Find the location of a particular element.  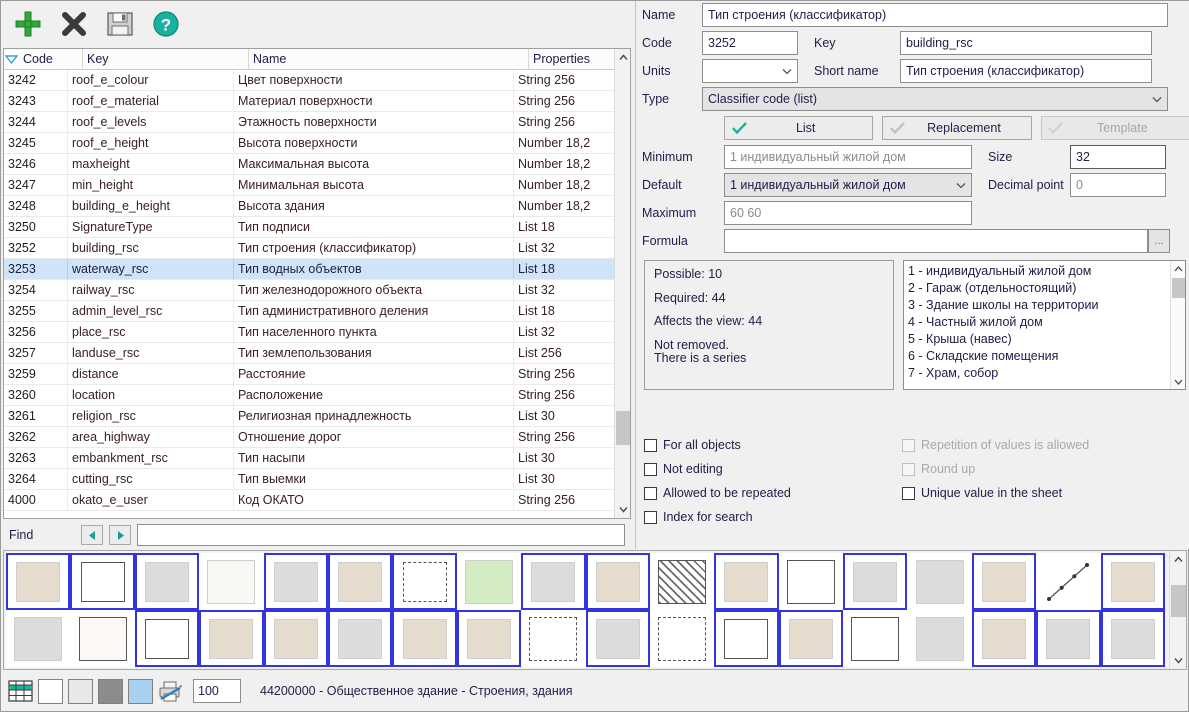

checkbox-unique-value-in-sheet: Unique value in the sheet is located at coordinates (1031, 493).